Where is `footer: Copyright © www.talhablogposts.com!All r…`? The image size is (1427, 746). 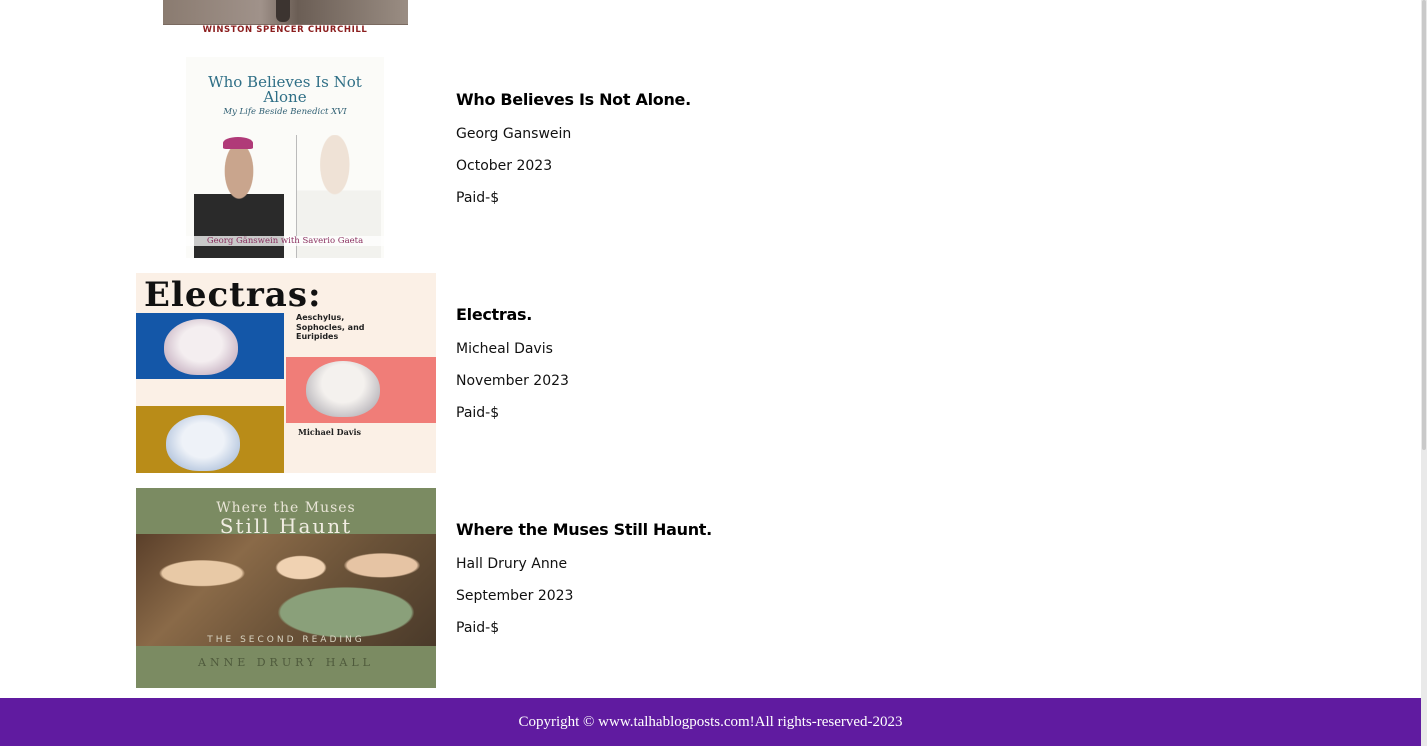 footer: Copyright © www.talhablogposts.com!All r… is located at coordinates (710, 722).